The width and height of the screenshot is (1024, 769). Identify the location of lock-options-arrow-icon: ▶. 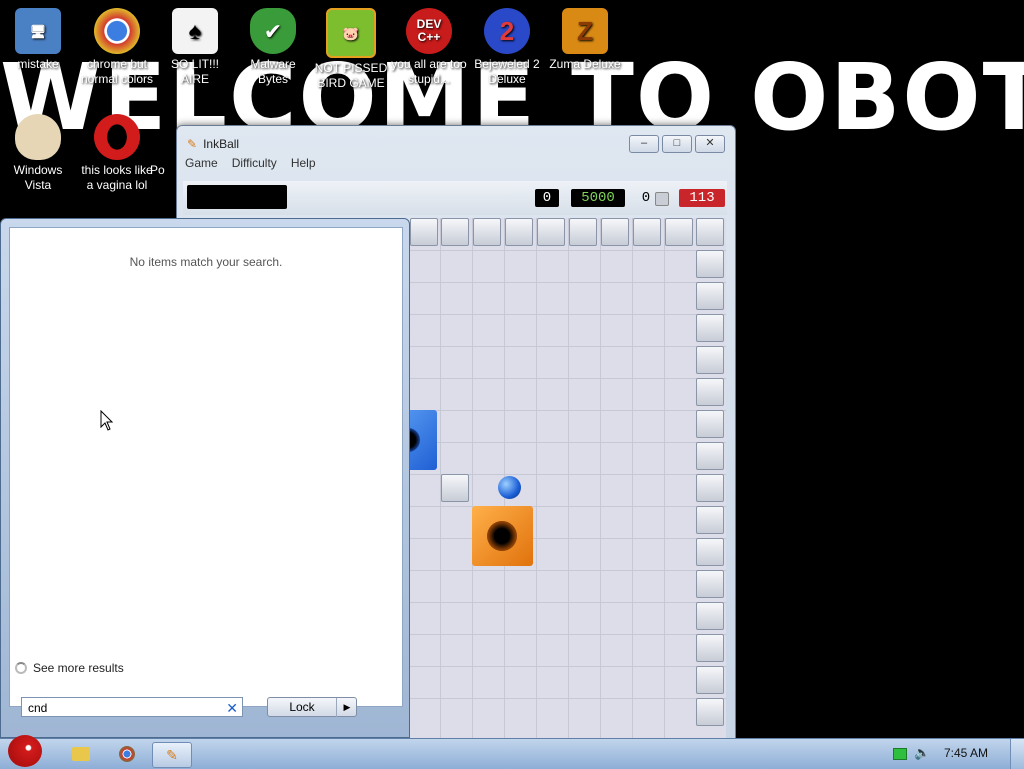
(346, 707).